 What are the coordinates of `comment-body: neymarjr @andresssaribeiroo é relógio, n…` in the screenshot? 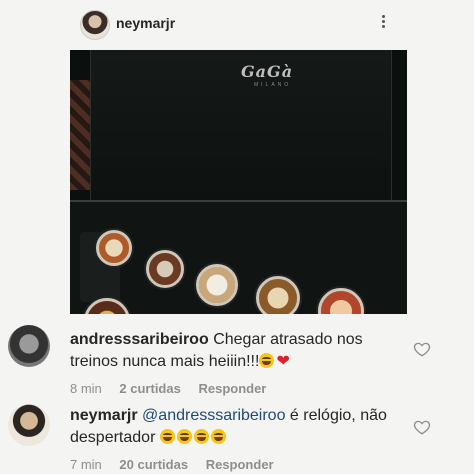 It's located at (240, 427).